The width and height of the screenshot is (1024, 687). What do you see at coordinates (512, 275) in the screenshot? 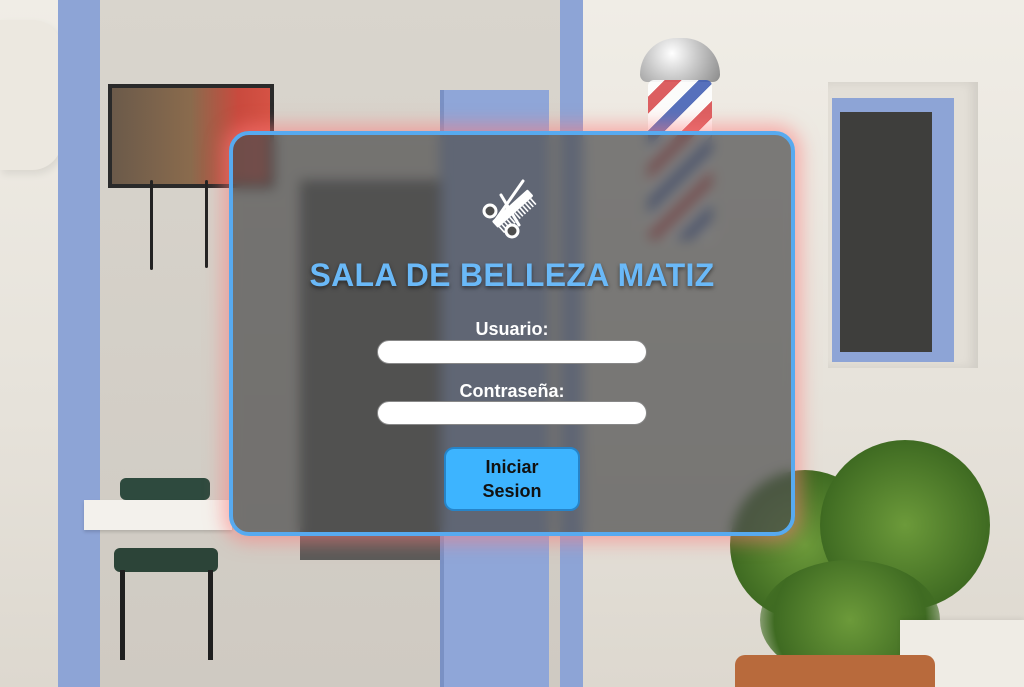
I see `brand-title: SALA DE BELLEZA MATIZ` at bounding box center [512, 275].